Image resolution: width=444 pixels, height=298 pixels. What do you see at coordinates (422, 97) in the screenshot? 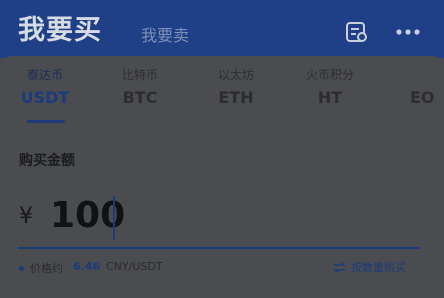
I see `coin-code: EO` at bounding box center [422, 97].